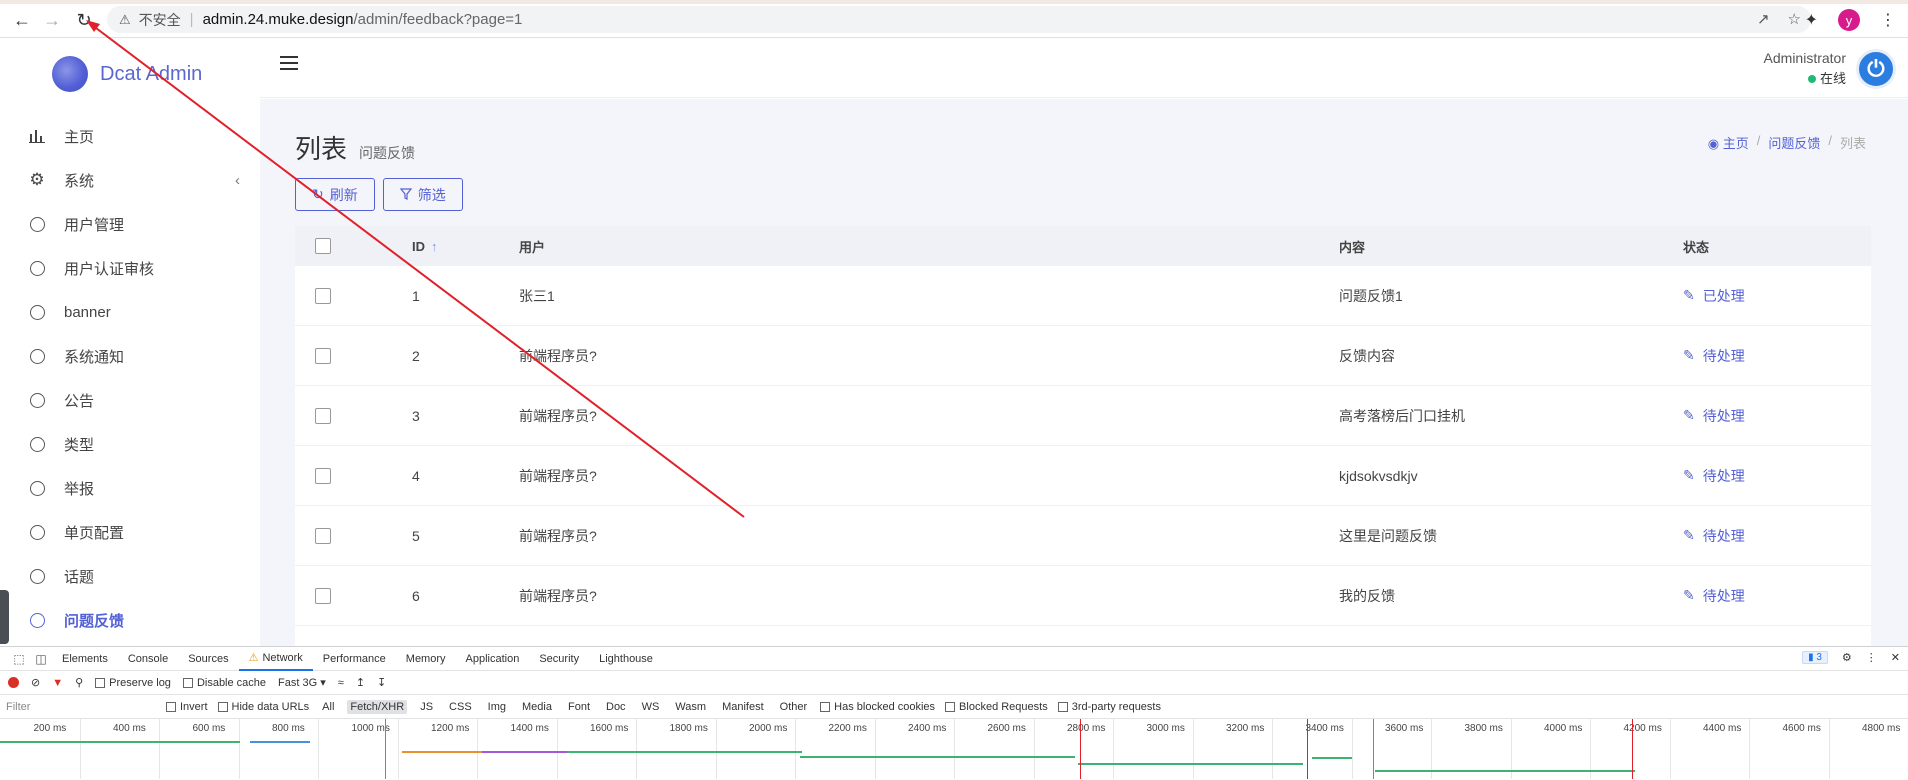 The image size is (1908, 780). What do you see at coordinates (1777, 296) in the screenshot?
I see `status-edit-link: ✎ 已处理` at bounding box center [1777, 296].